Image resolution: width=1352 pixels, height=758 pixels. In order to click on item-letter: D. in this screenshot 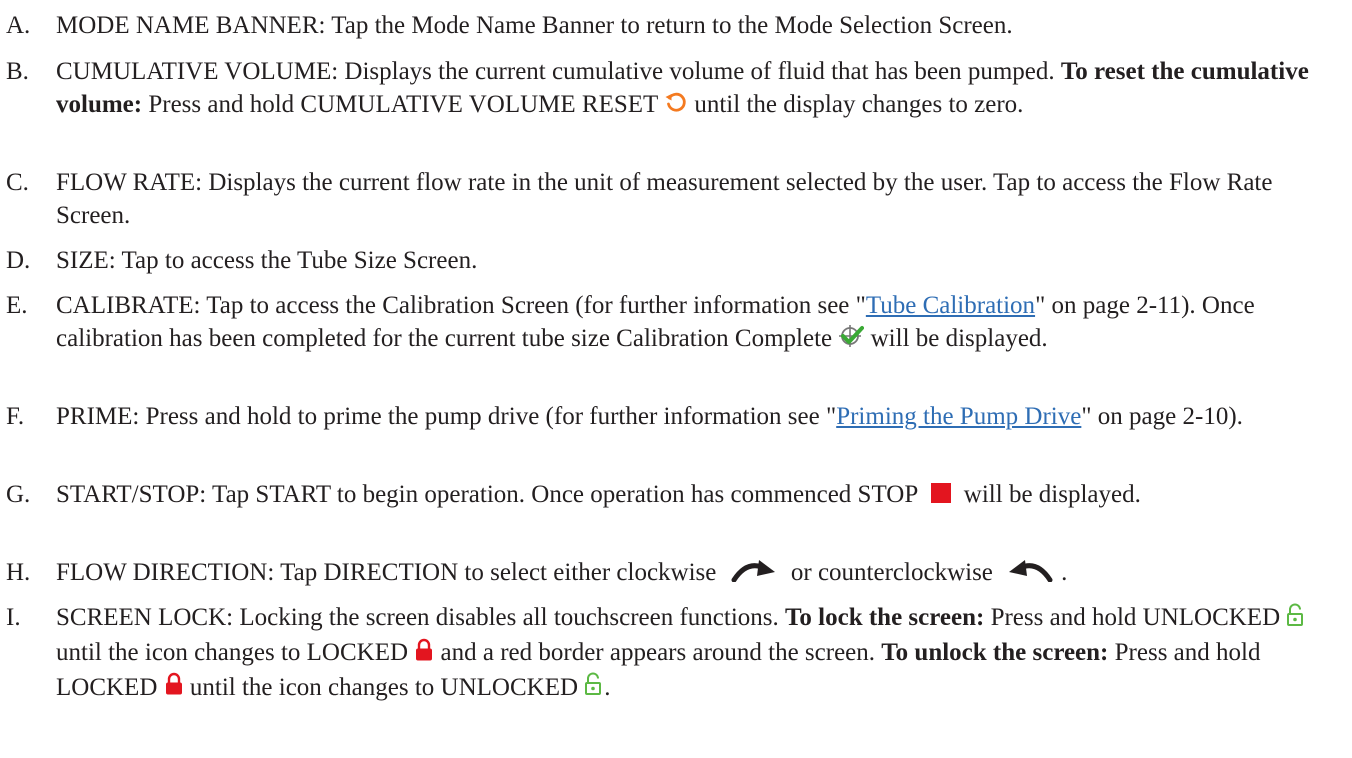, I will do `click(18, 260)`.